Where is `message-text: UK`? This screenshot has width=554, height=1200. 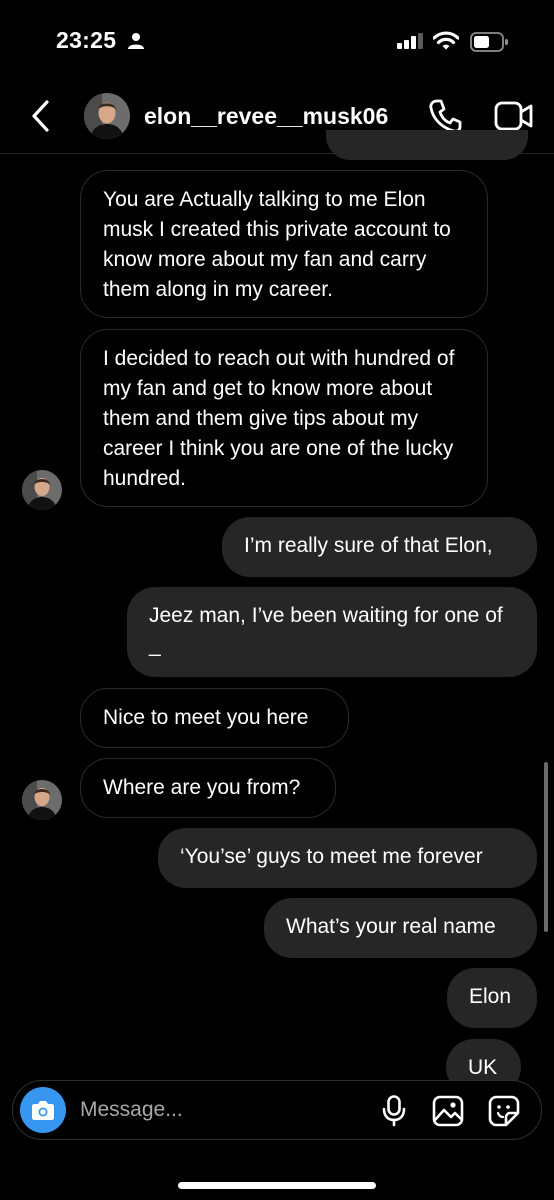
message-text: UK is located at coordinates (483, 1067).